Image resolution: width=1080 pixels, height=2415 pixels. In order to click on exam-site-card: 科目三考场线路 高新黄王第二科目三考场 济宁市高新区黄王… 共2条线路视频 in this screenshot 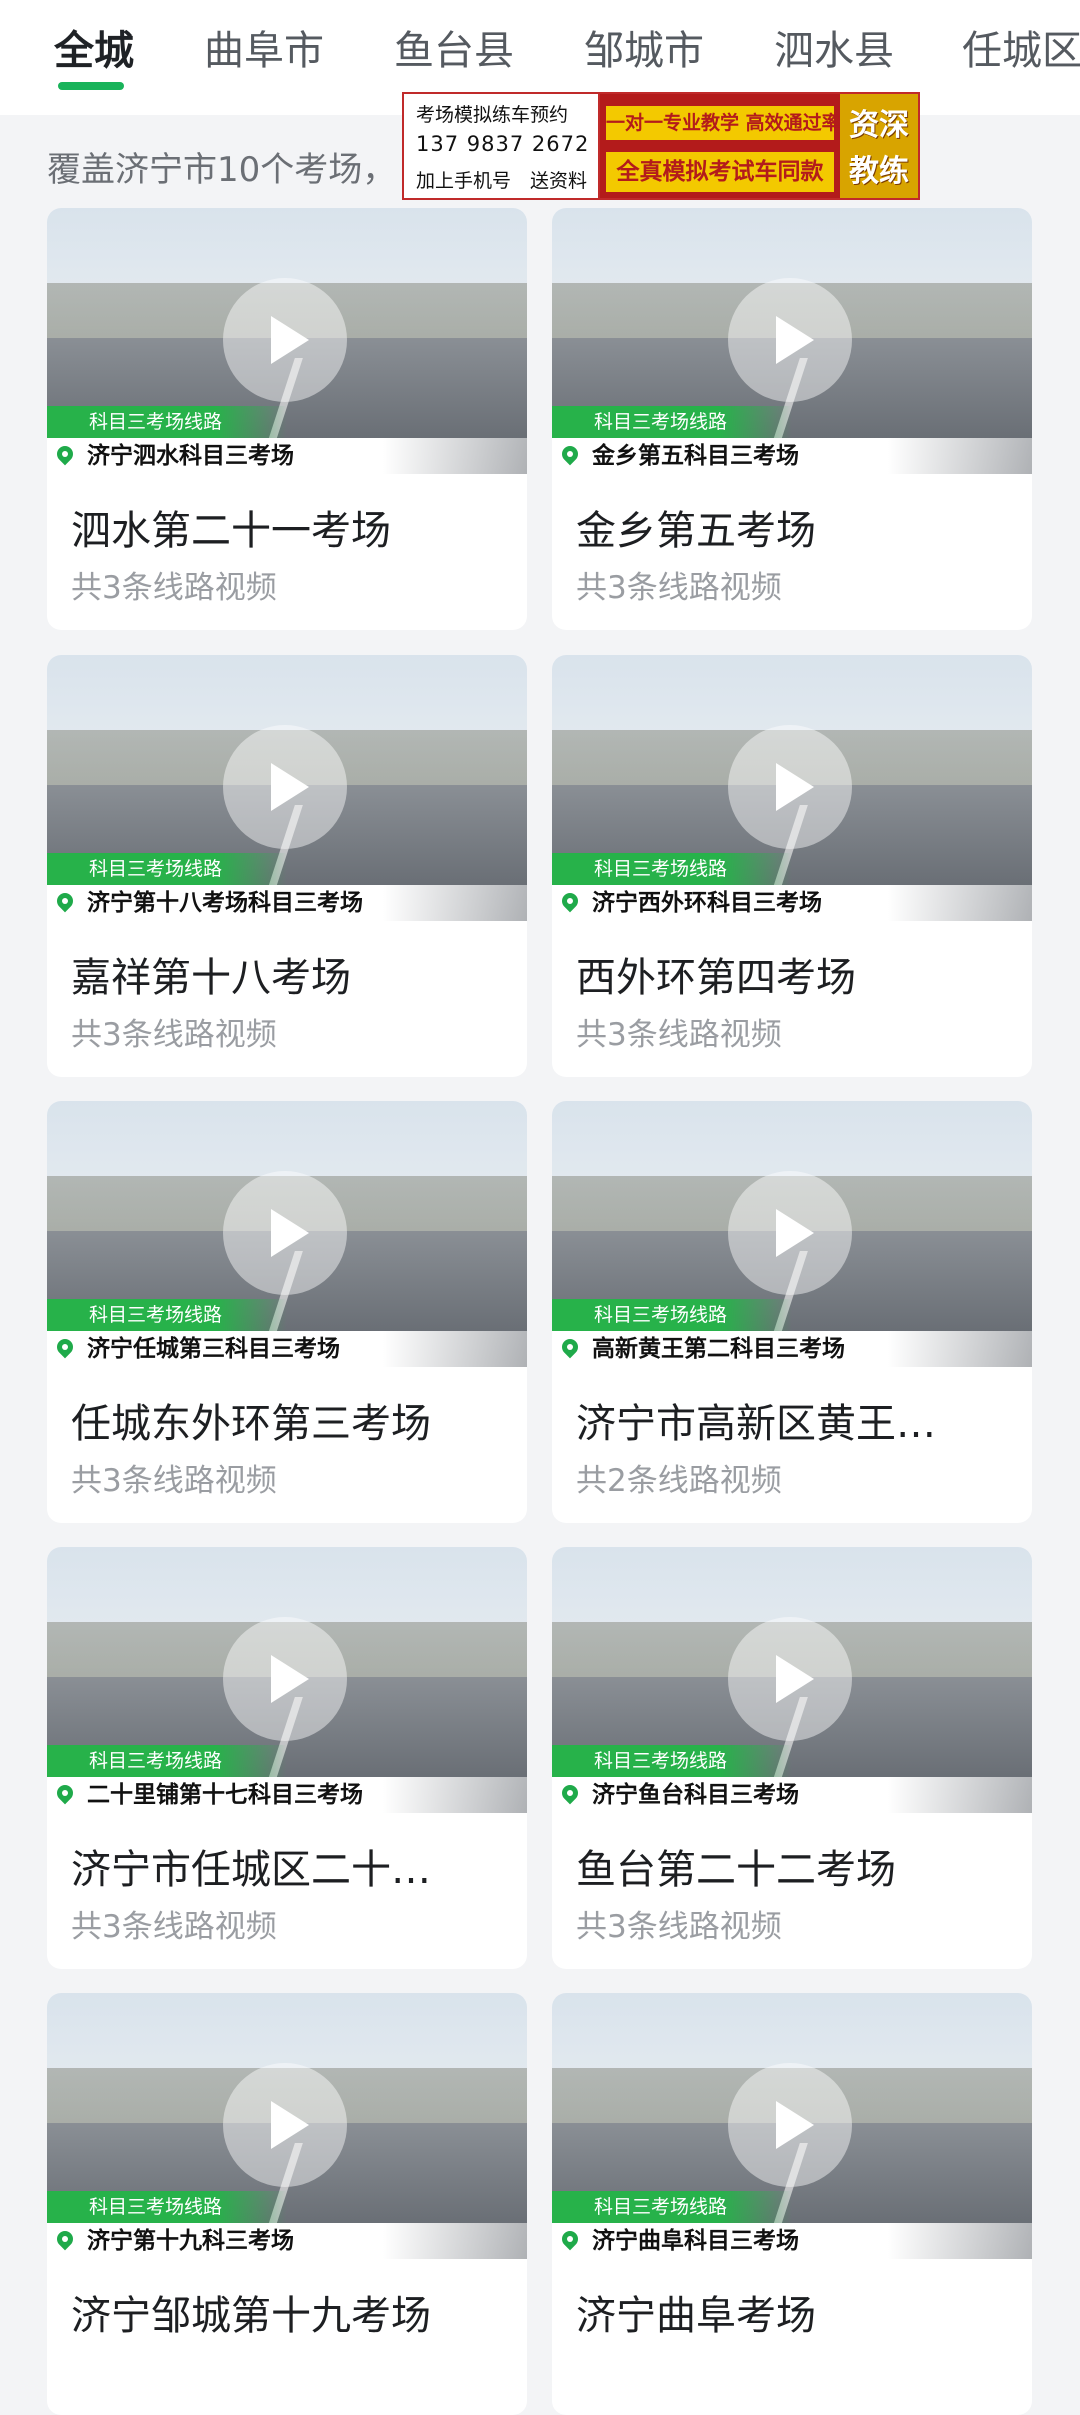, I will do `click(792, 1312)`.